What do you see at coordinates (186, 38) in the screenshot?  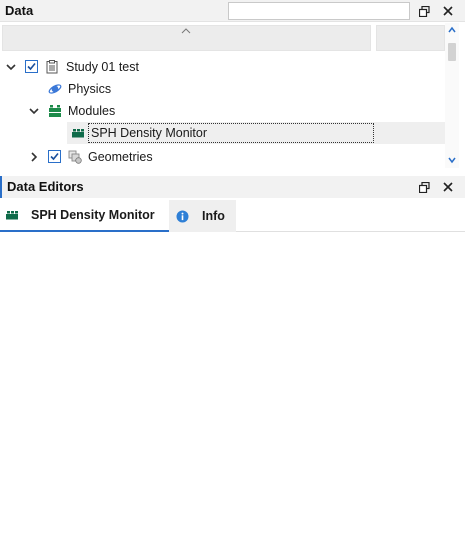 I see `column-header-name` at bounding box center [186, 38].